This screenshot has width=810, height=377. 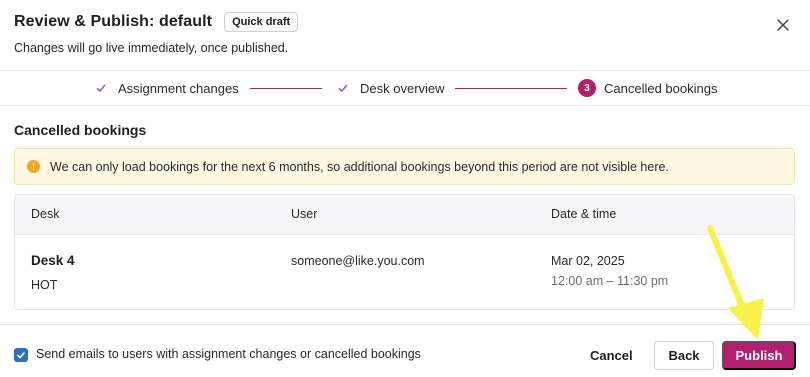 I want to click on step-cancelled-bookings: 3 Cancelled bookings, so click(x=647, y=88).